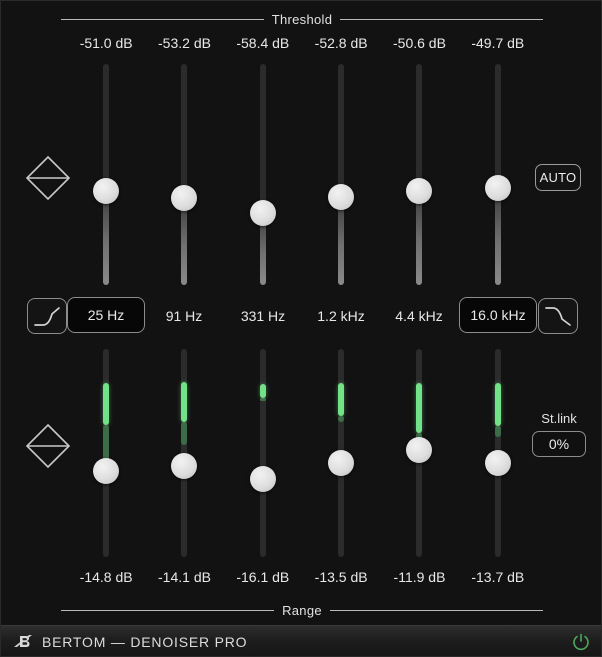 Image resolution: width=602 pixels, height=657 pixels. What do you see at coordinates (341, 316) in the screenshot?
I see `frequency-band-4: 1.2 kHz` at bounding box center [341, 316].